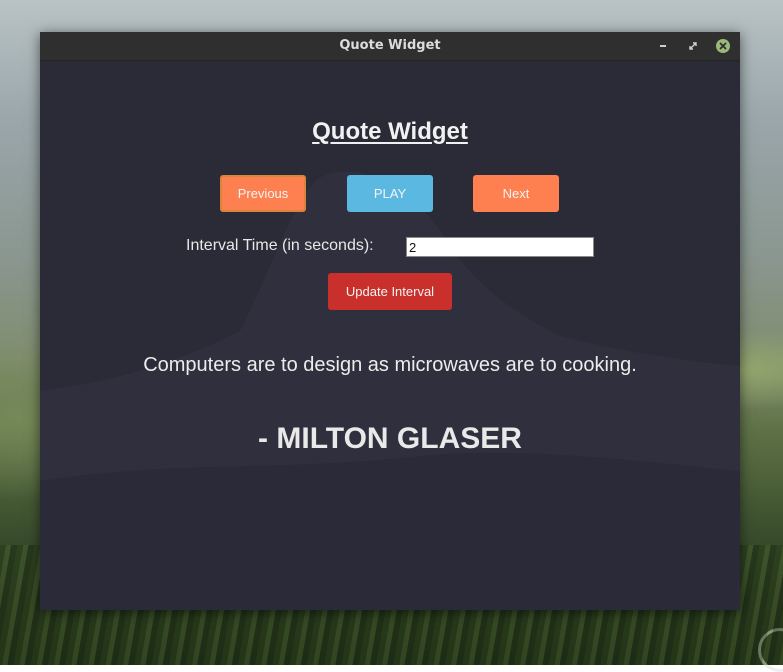  I want to click on page-title: Quote Widget, so click(390, 131).